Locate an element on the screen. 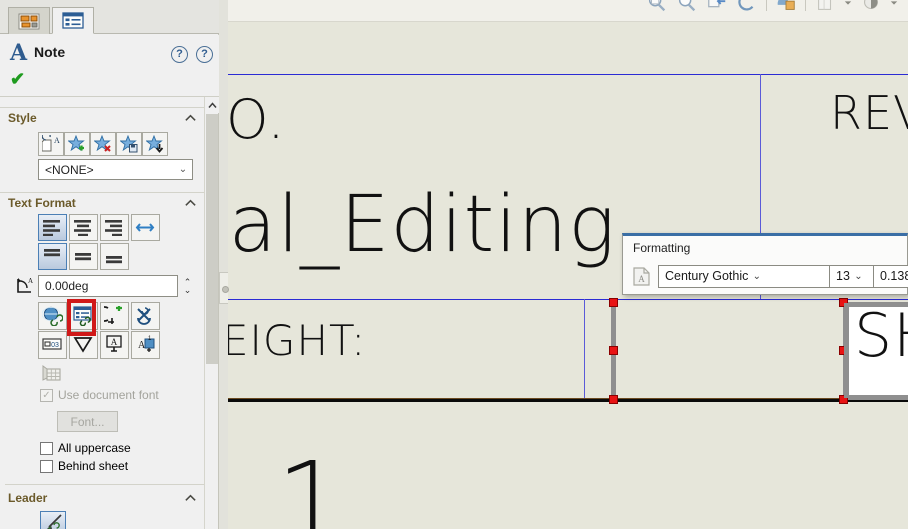 This screenshot has height=529, width=908. align-right-button is located at coordinates (114, 227).